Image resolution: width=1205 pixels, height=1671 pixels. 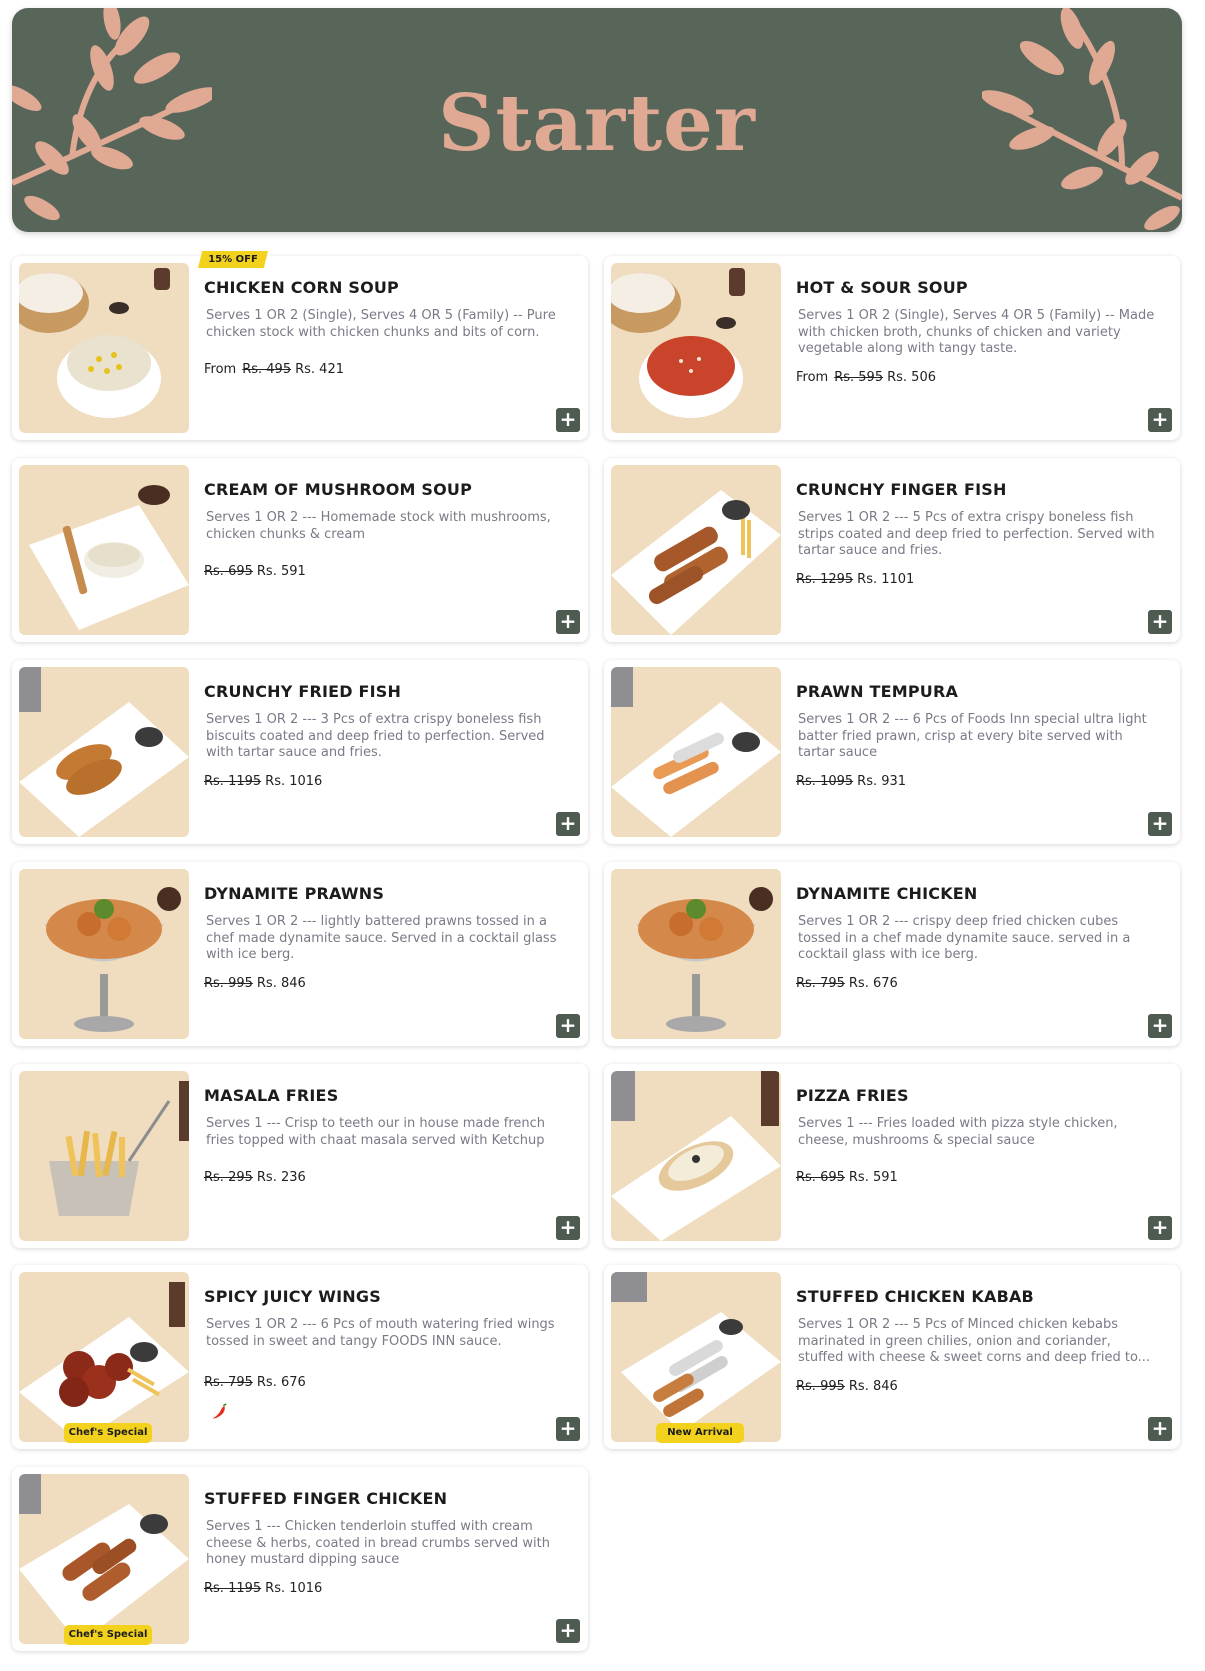 I want to click on item-price: Rs. 695 Rs. 591, so click(x=255, y=571).